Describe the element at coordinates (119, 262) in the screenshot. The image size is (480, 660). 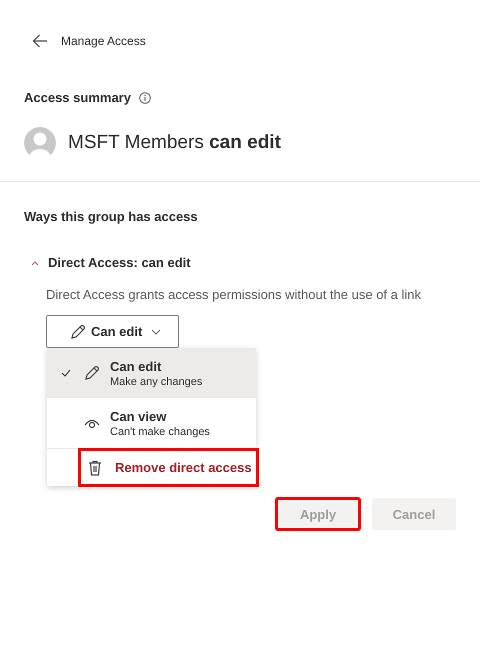
I see `group-title: Direct Access: can edit` at that location.